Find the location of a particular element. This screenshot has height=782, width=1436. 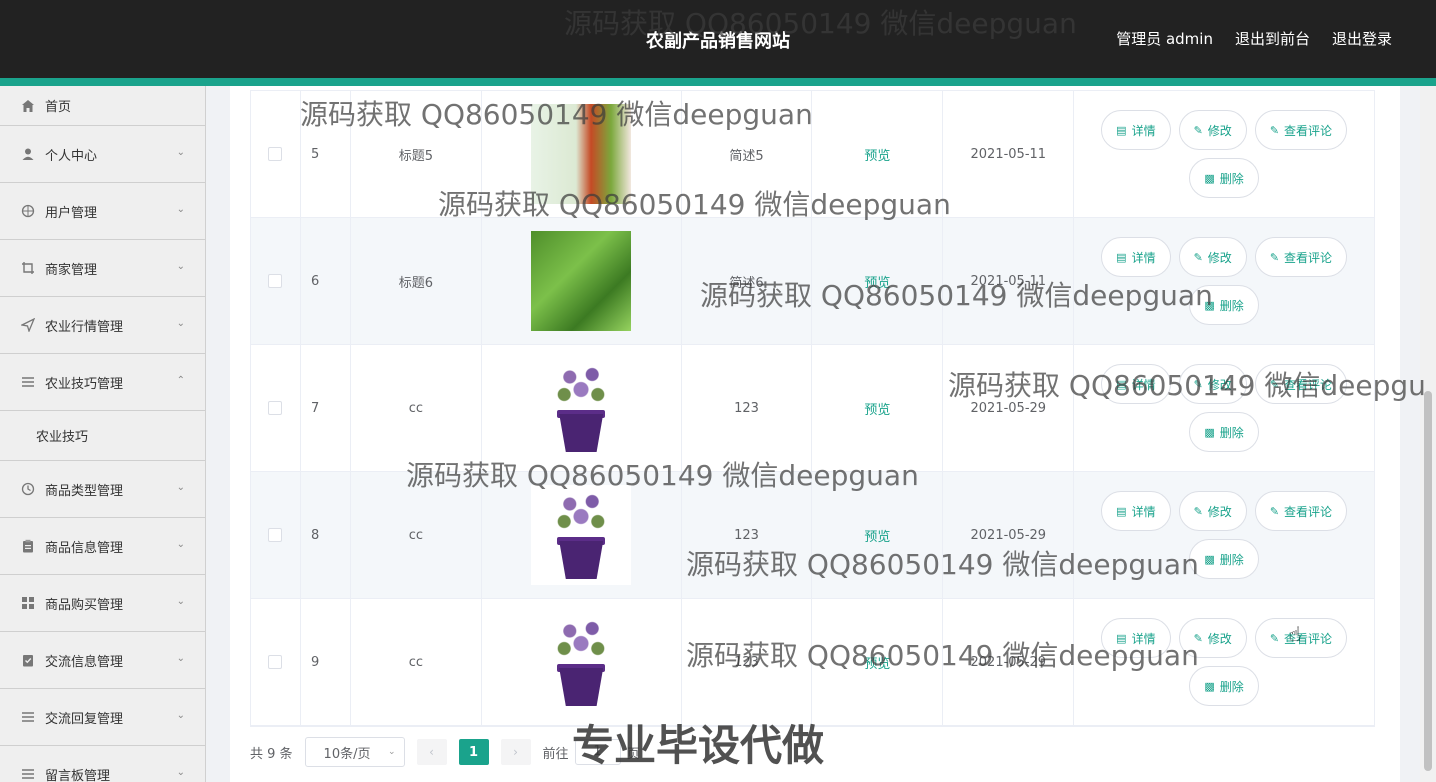

sidebar-item-message-board: 留言板管理 ⌄ is located at coordinates (102, 764).